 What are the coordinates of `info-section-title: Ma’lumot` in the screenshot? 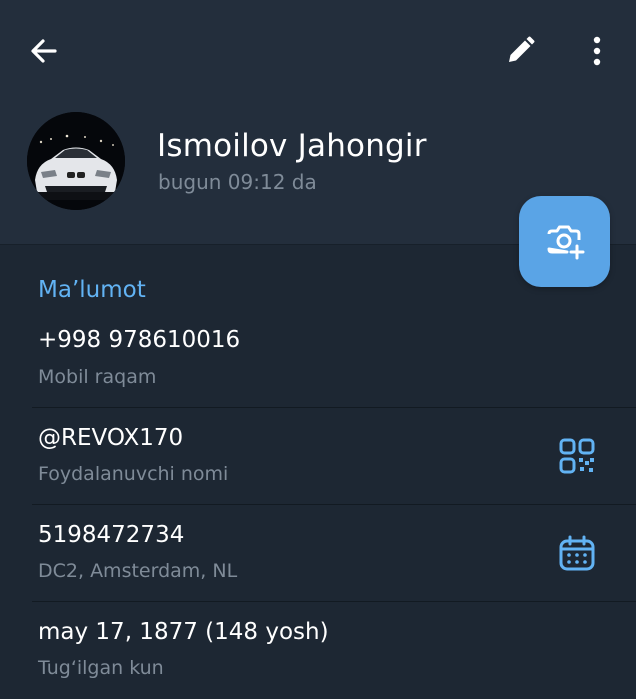 It's located at (92, 290).